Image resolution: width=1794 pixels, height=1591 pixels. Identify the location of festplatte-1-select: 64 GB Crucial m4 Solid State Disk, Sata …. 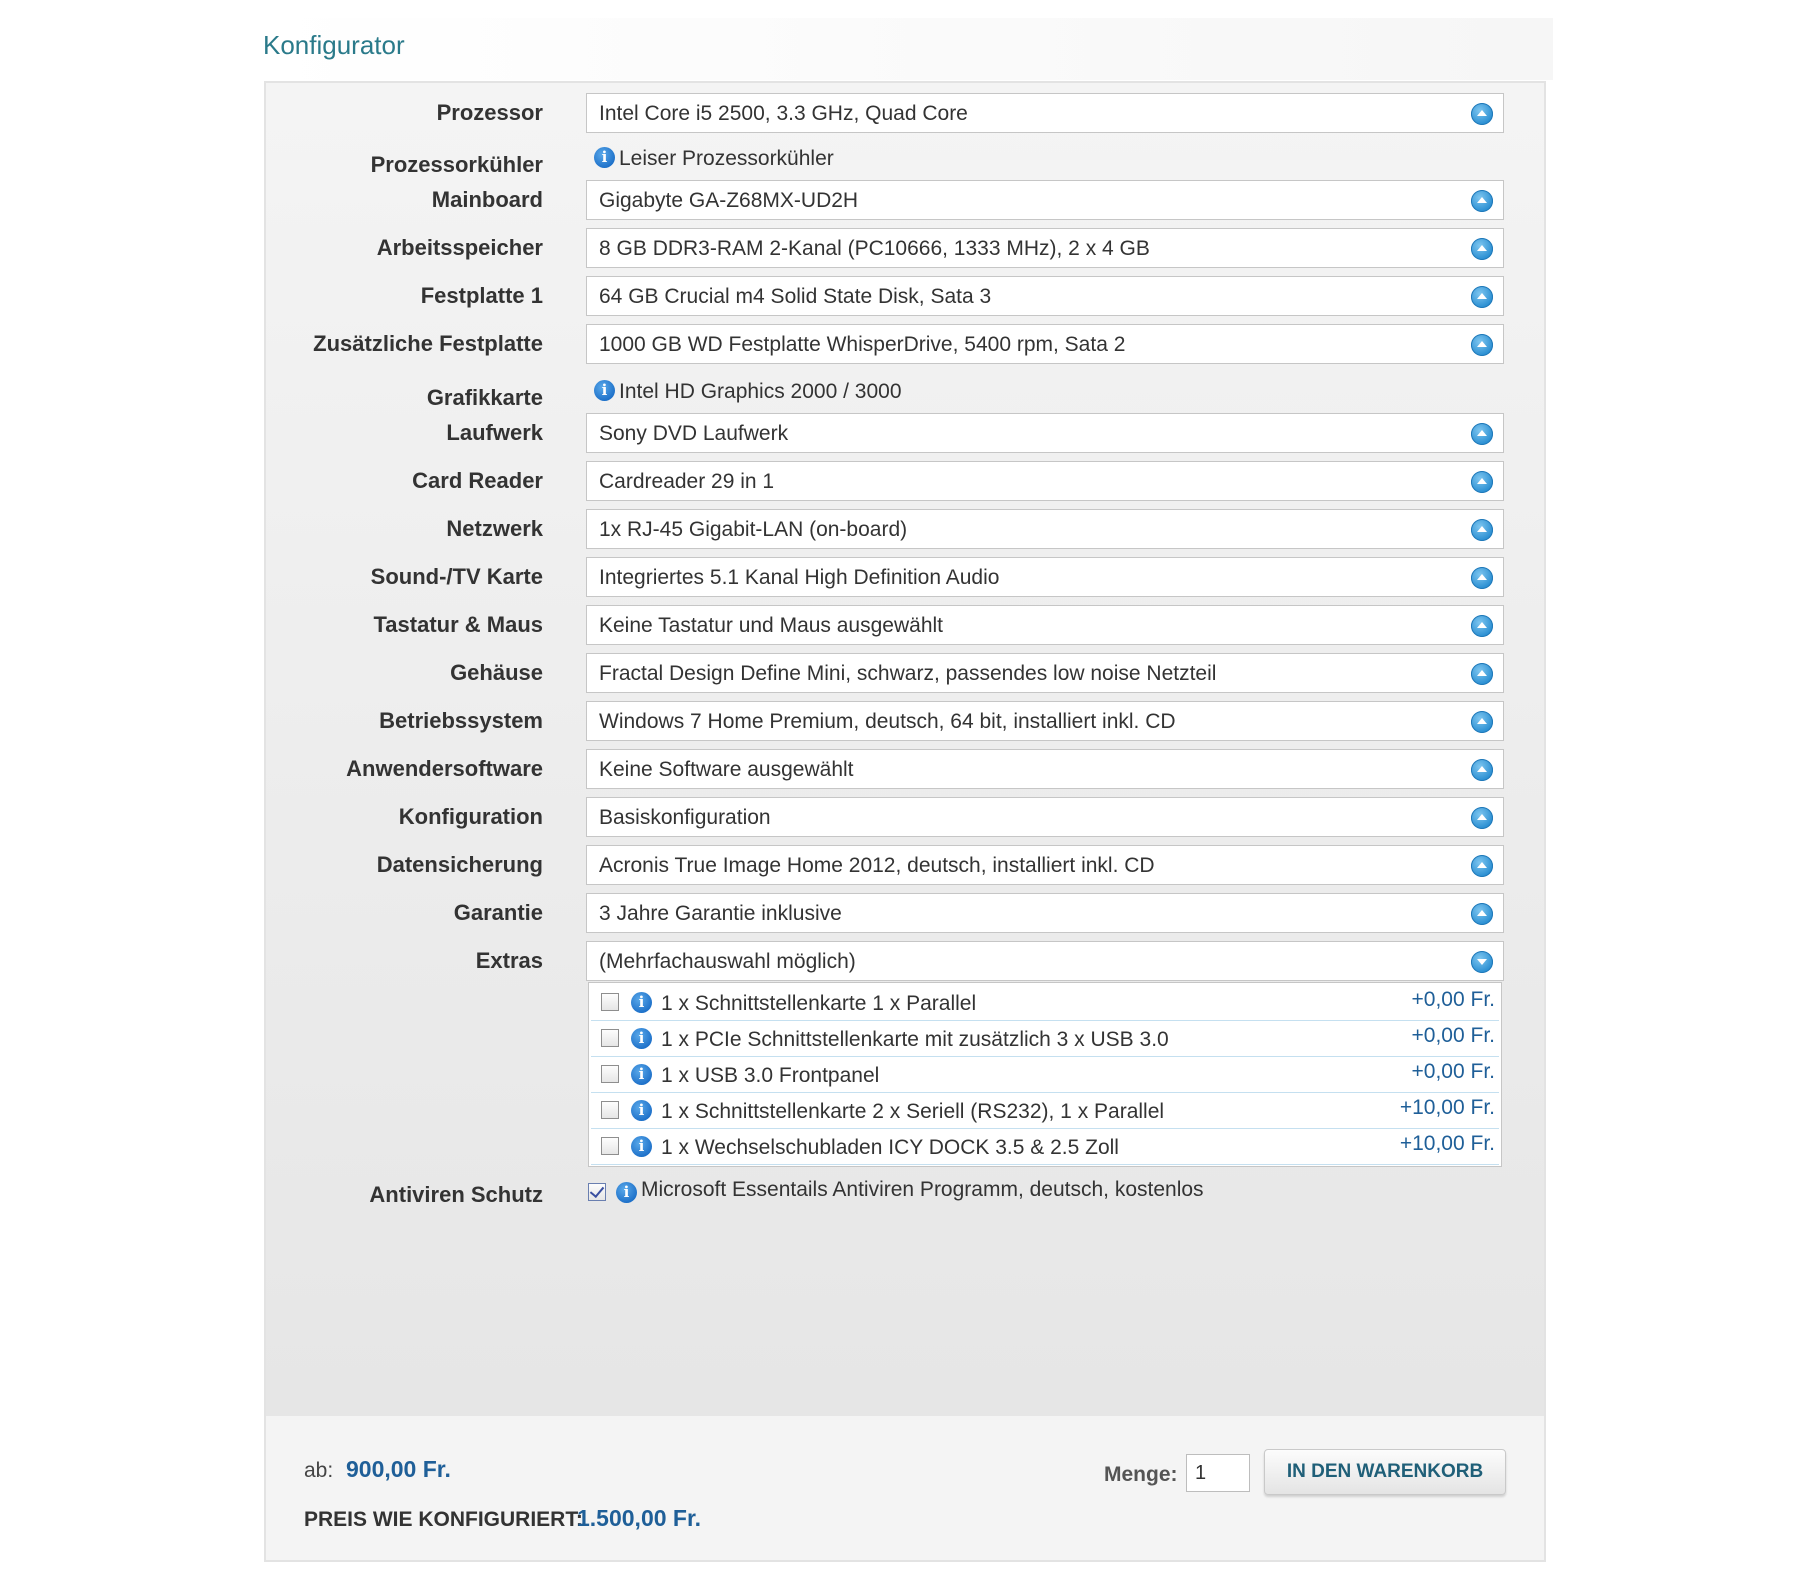
(1045, 296).